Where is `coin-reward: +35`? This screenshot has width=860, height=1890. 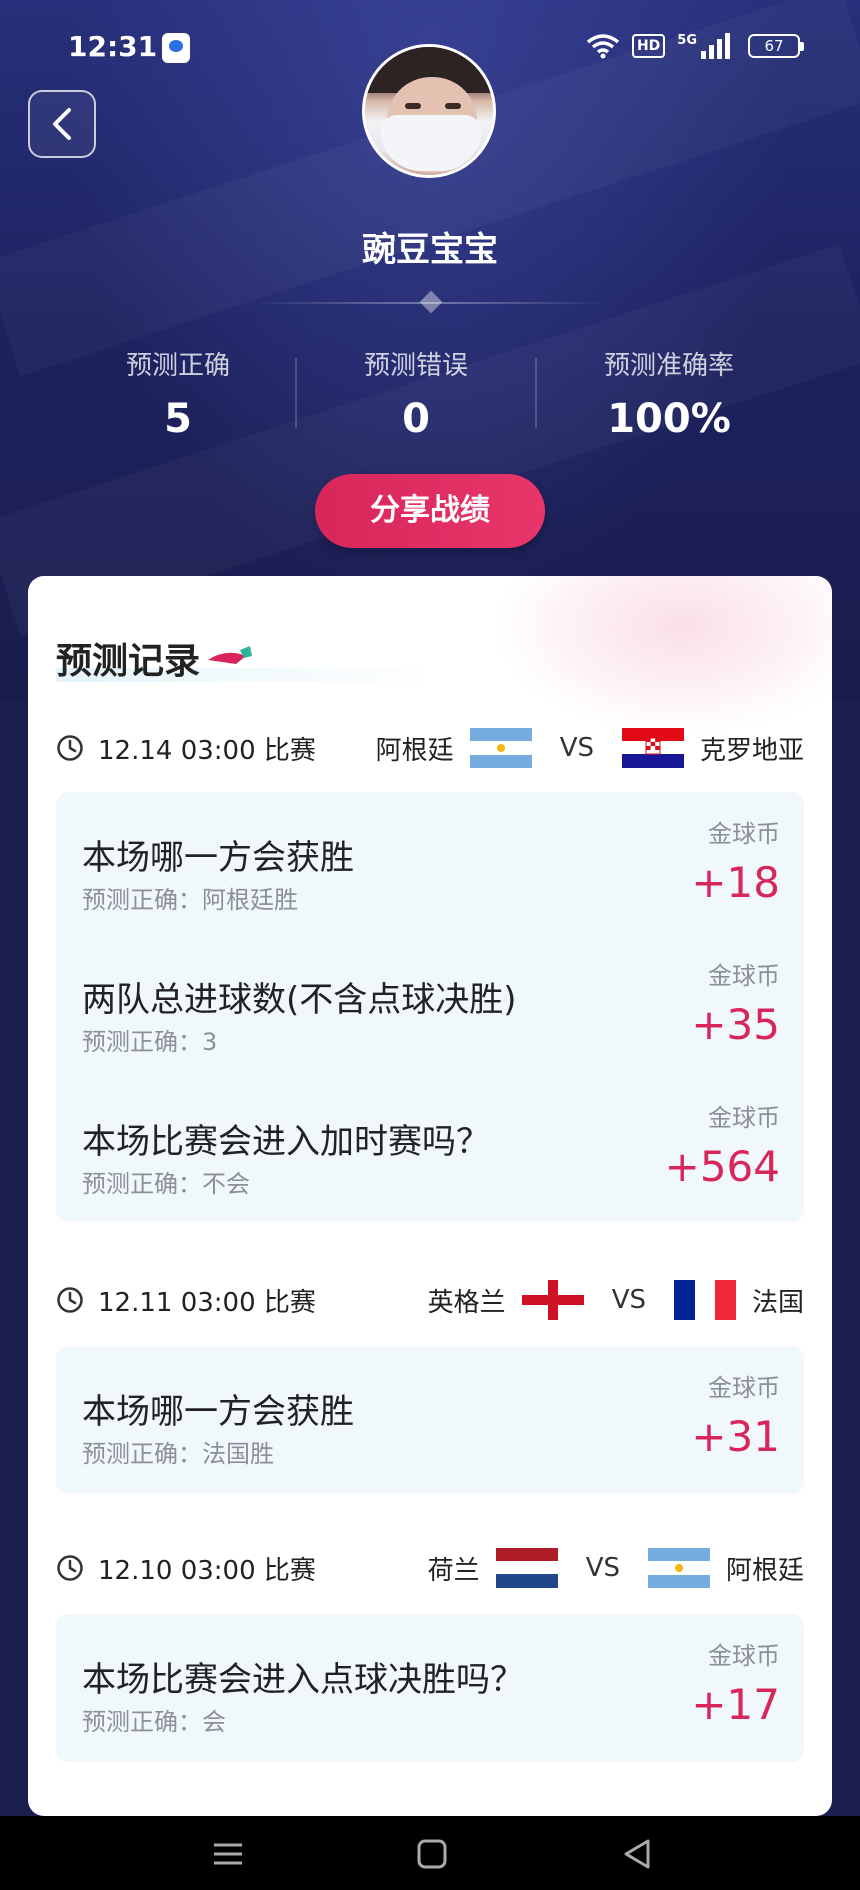 coin-reward: +35 is located at coordinates (735, 1024).